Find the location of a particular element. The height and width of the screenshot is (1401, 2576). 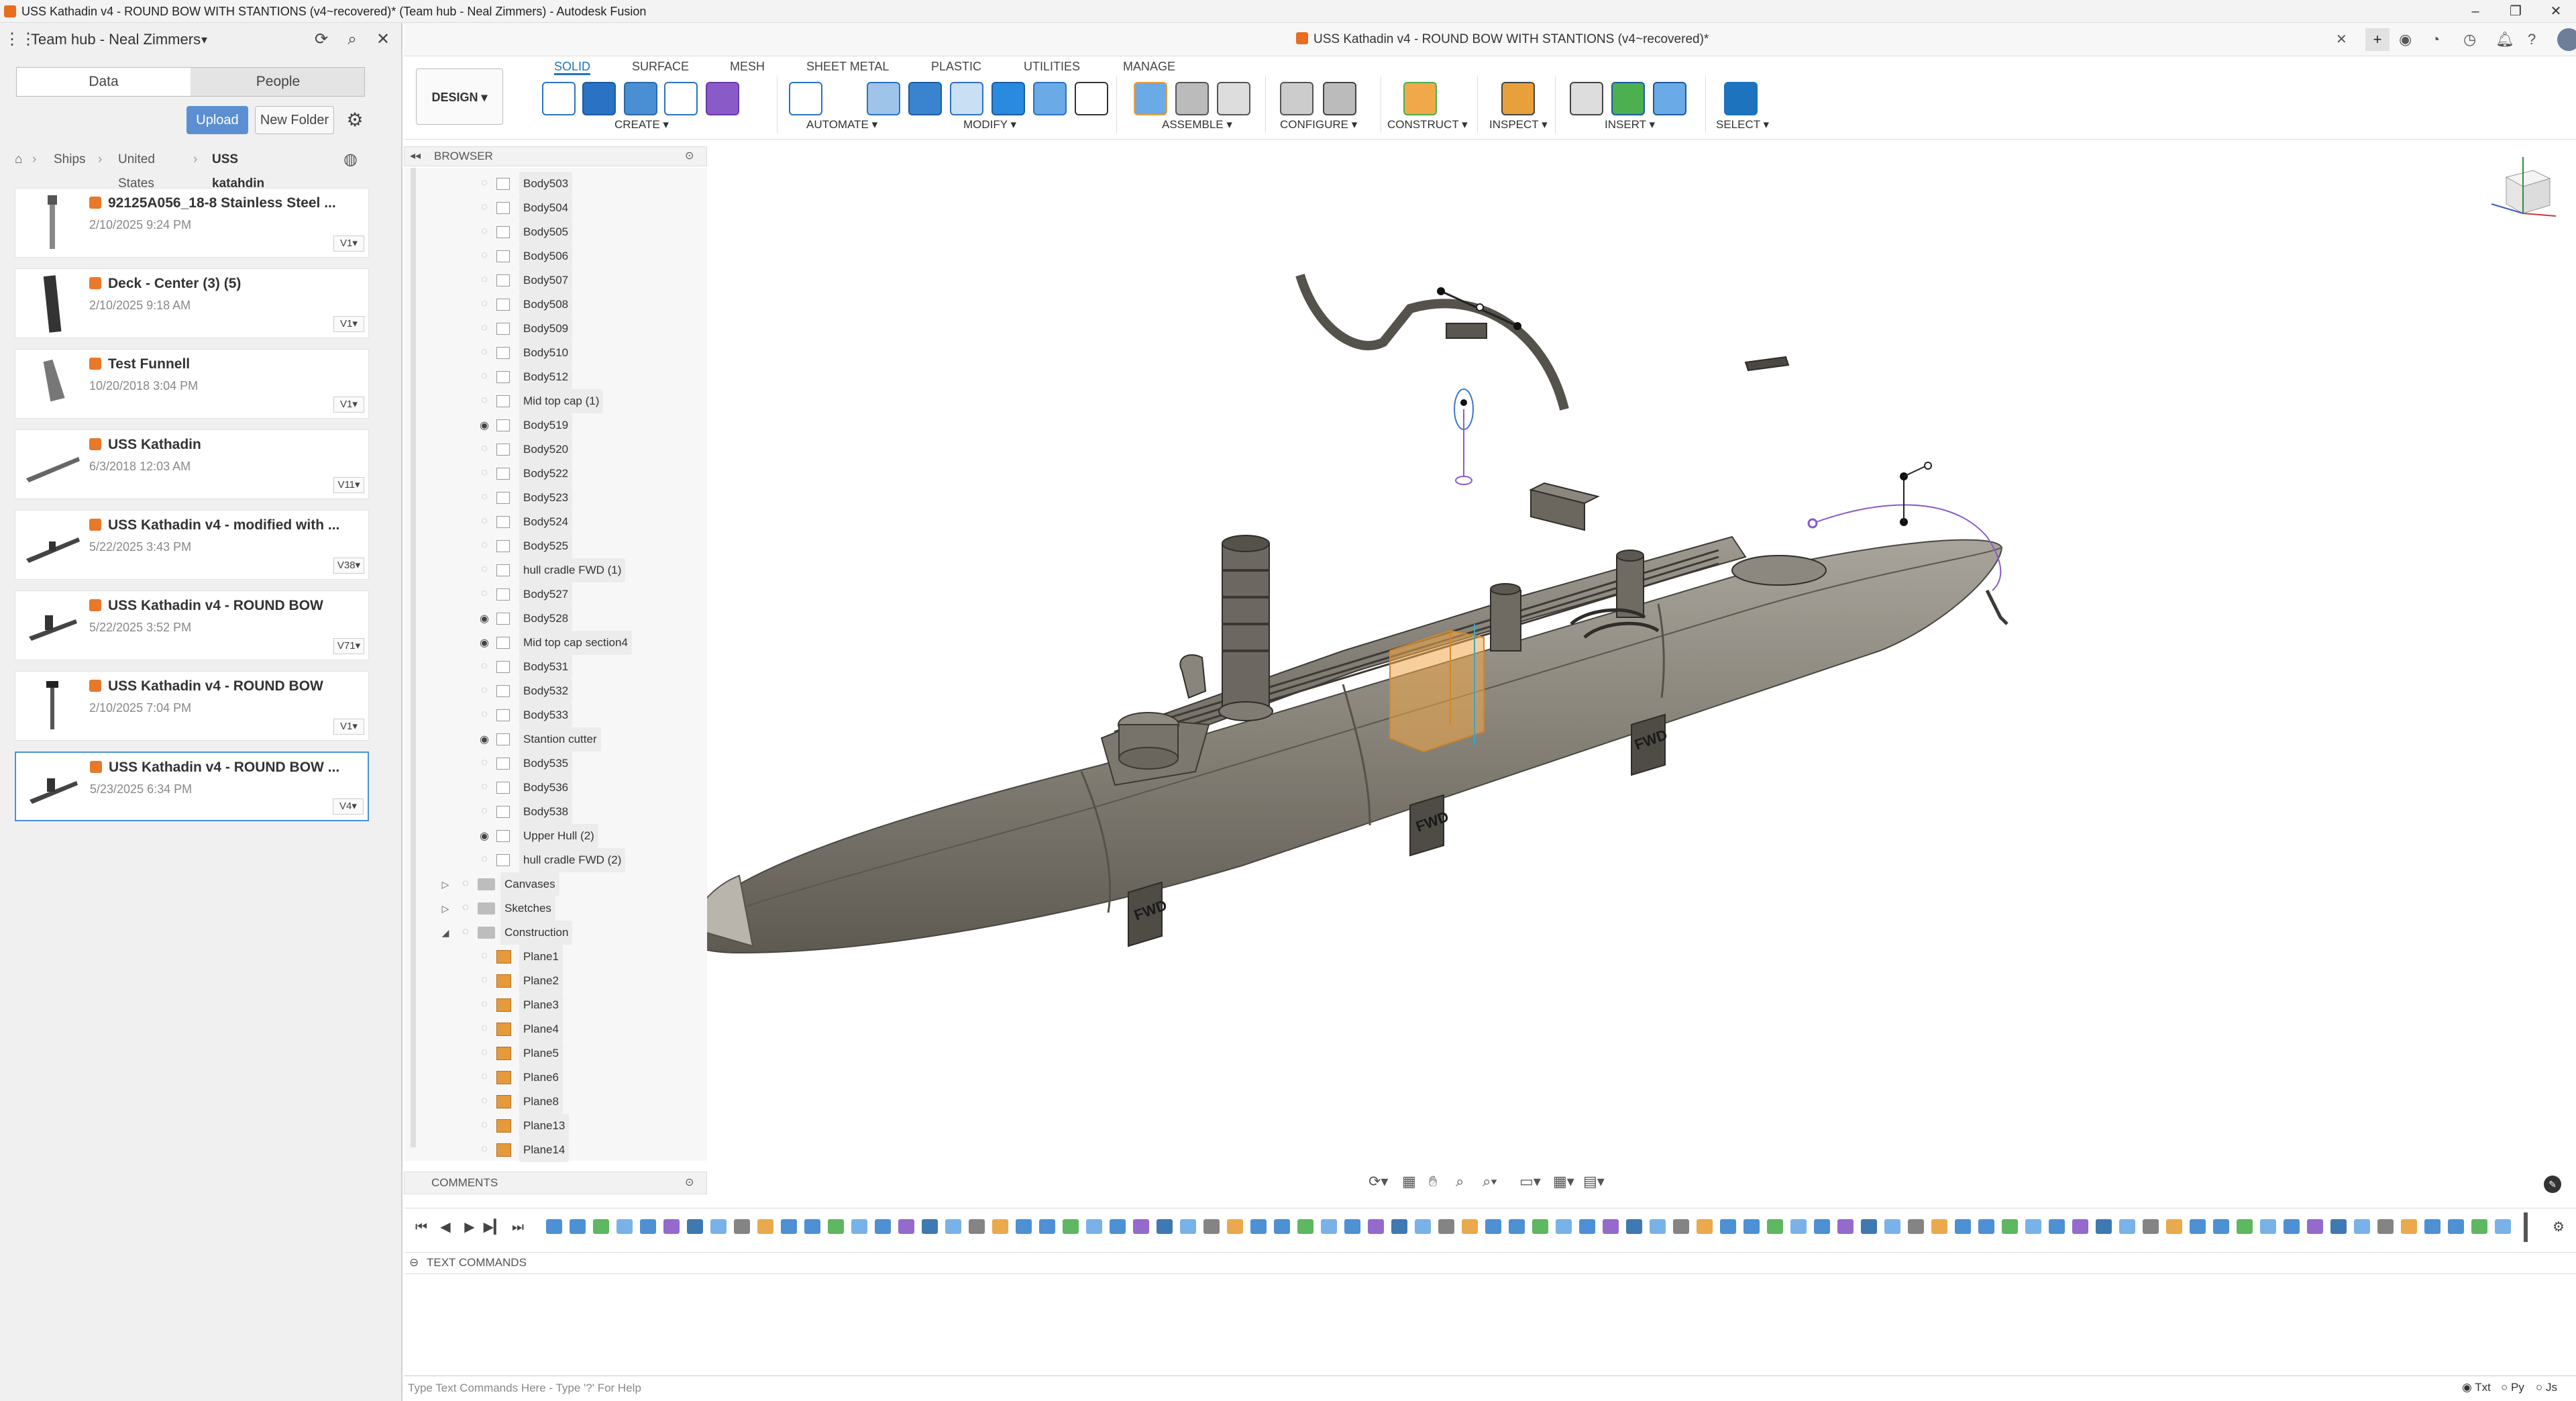

comments-title: COMMENTS is located at coordinates (464, 1183).